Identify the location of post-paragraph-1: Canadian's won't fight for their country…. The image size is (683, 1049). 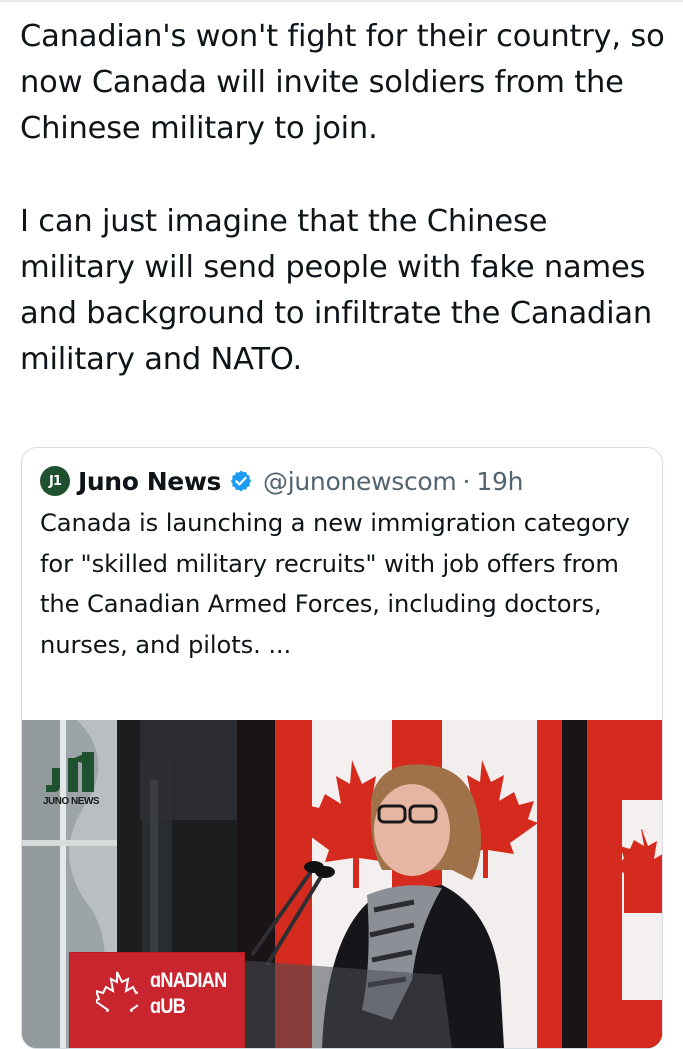
(342, 83).